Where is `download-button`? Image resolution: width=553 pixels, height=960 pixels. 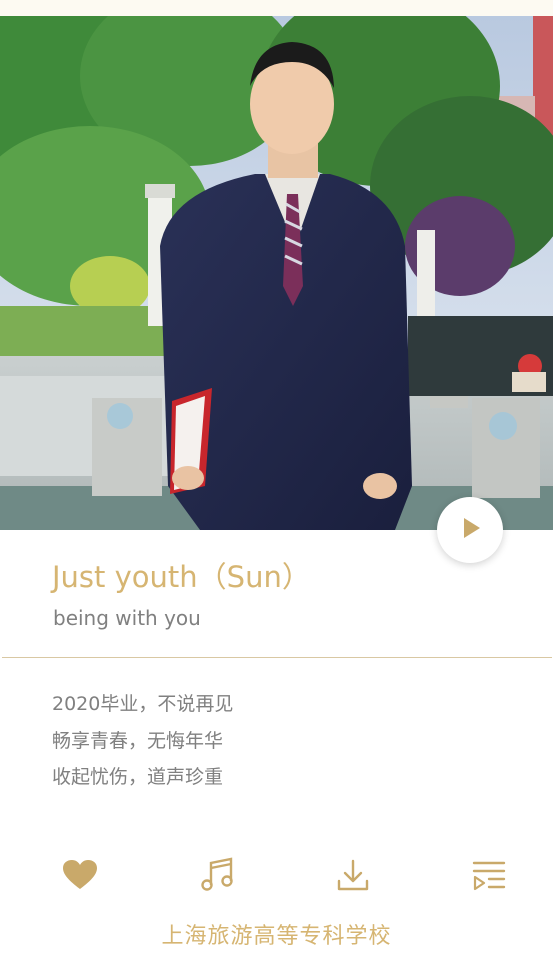
download-button is located at coordinates (353, 877).